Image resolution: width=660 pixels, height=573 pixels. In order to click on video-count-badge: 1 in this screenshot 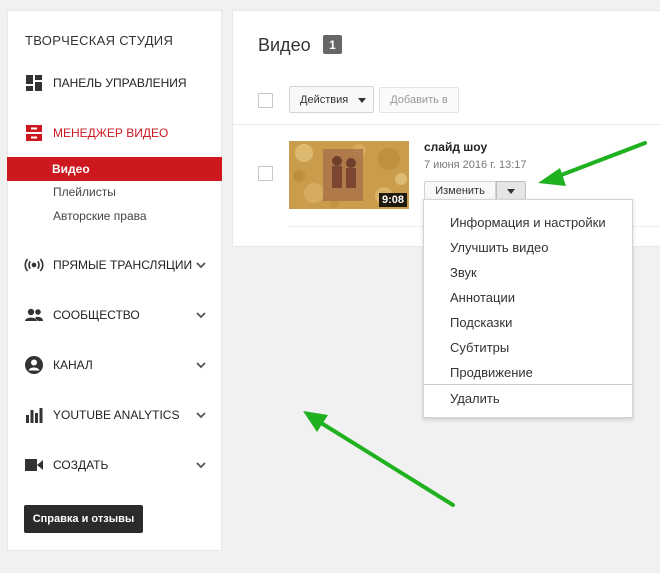, I will do `click(332, 44)`.